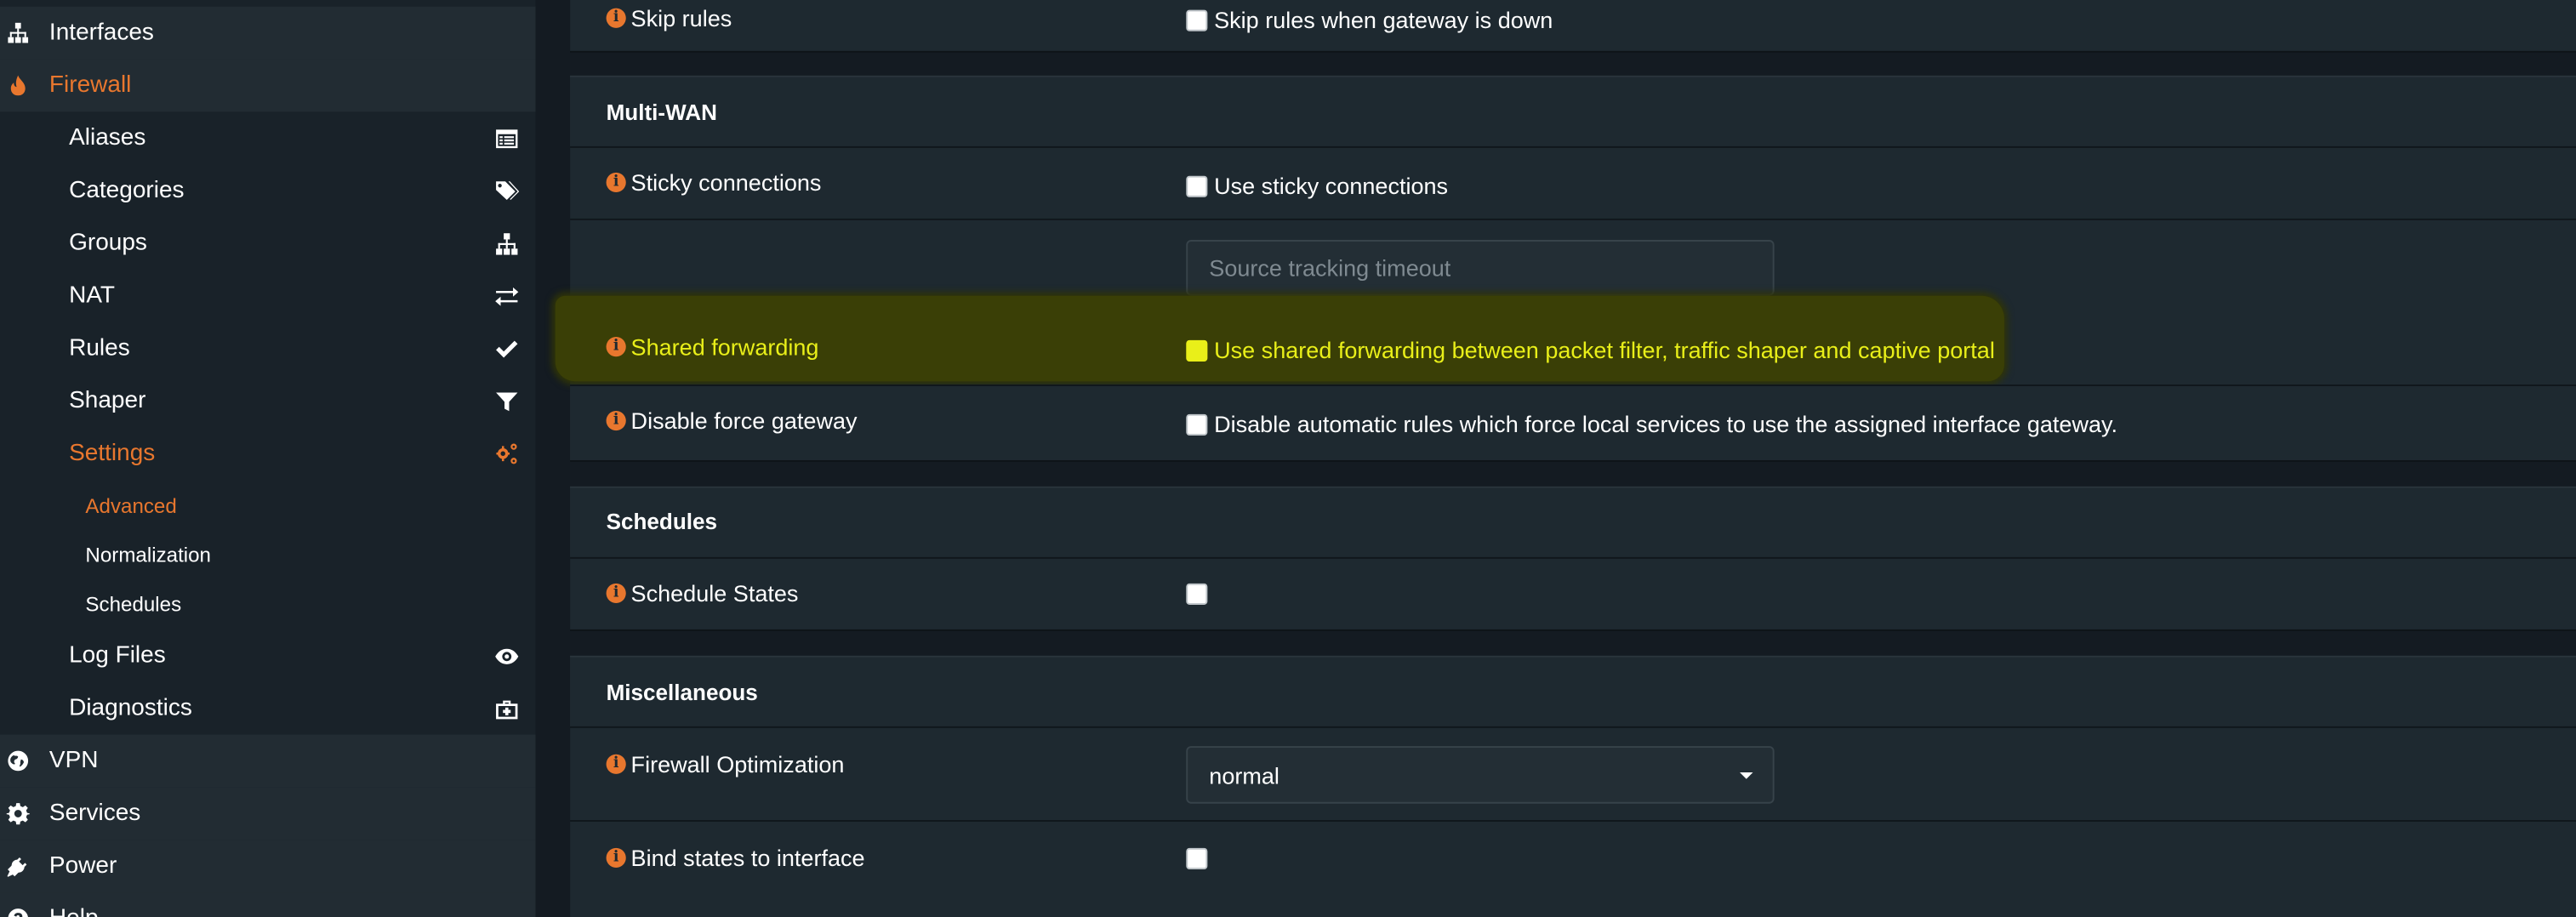 Image resolution: width=2576 pixels, height=917 pixels. What do you see at coordinates (662, 112) in the screenshot?
I see `section-title: Multi-WAN` at bounding box center [662, 112].